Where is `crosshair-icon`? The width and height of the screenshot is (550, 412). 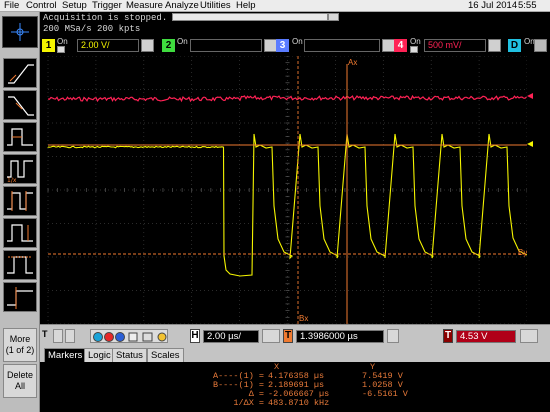
crosshair-icon is located at coordinates (20, 32).